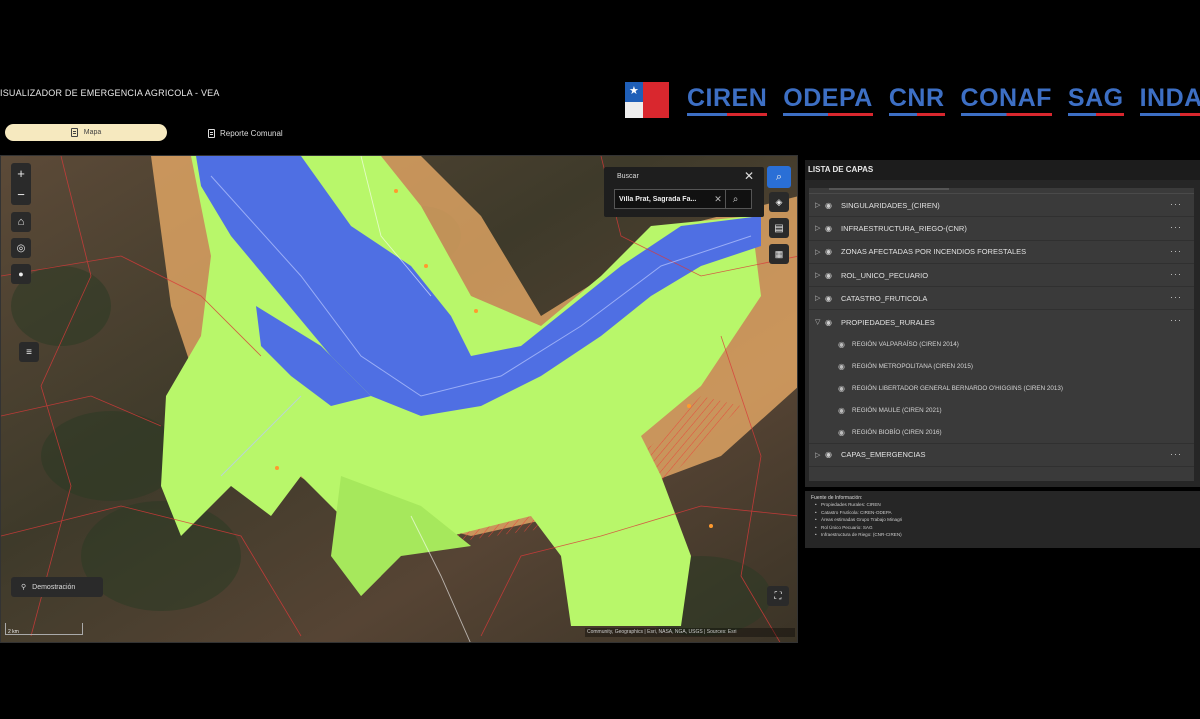  I want to click on layer-label: ZONAS AFECTADAS POR INCENDIOS FORESTALES, so click(934, 252).